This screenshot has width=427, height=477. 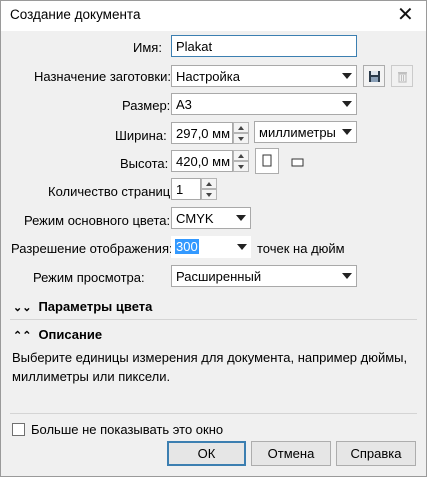 I want to click on resolution-label: Разрешение отображения:, so click(x=92, y=248).